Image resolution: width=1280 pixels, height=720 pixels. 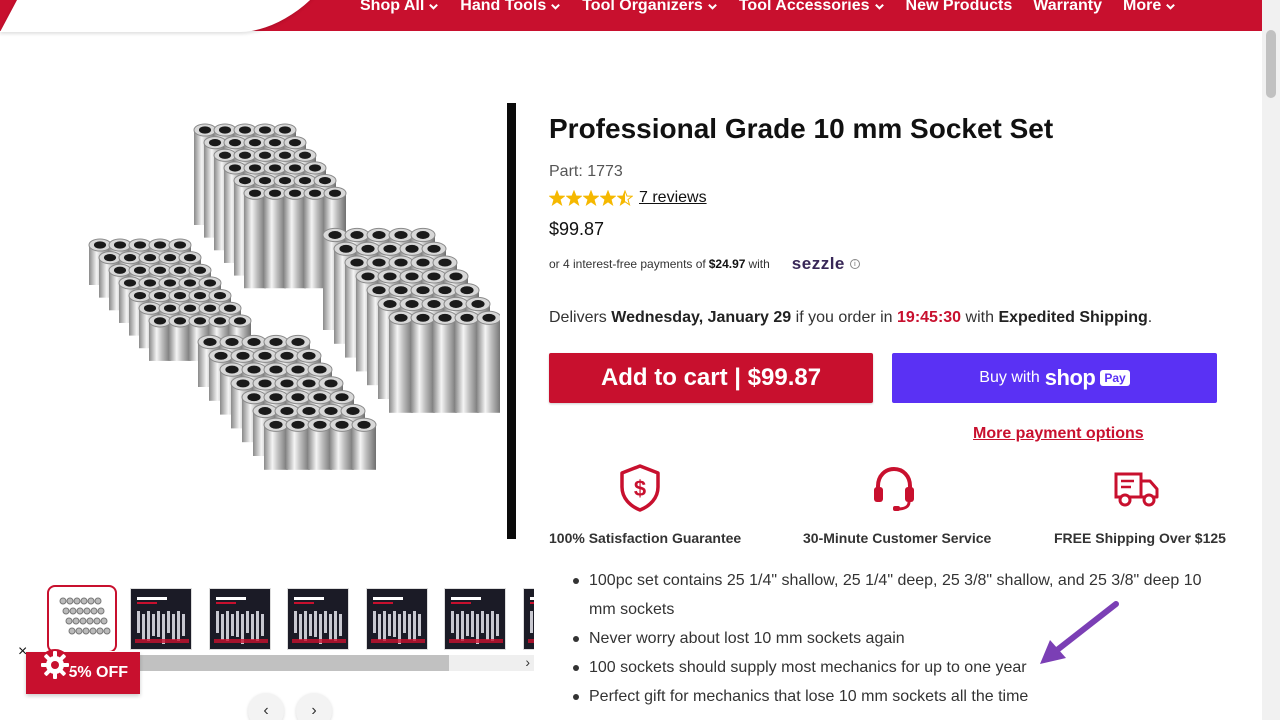 What do you see at coordinates (673, 198) in the screenshot?
I see `reviews-link: 7 reviews` at bounding box center [673, 198].